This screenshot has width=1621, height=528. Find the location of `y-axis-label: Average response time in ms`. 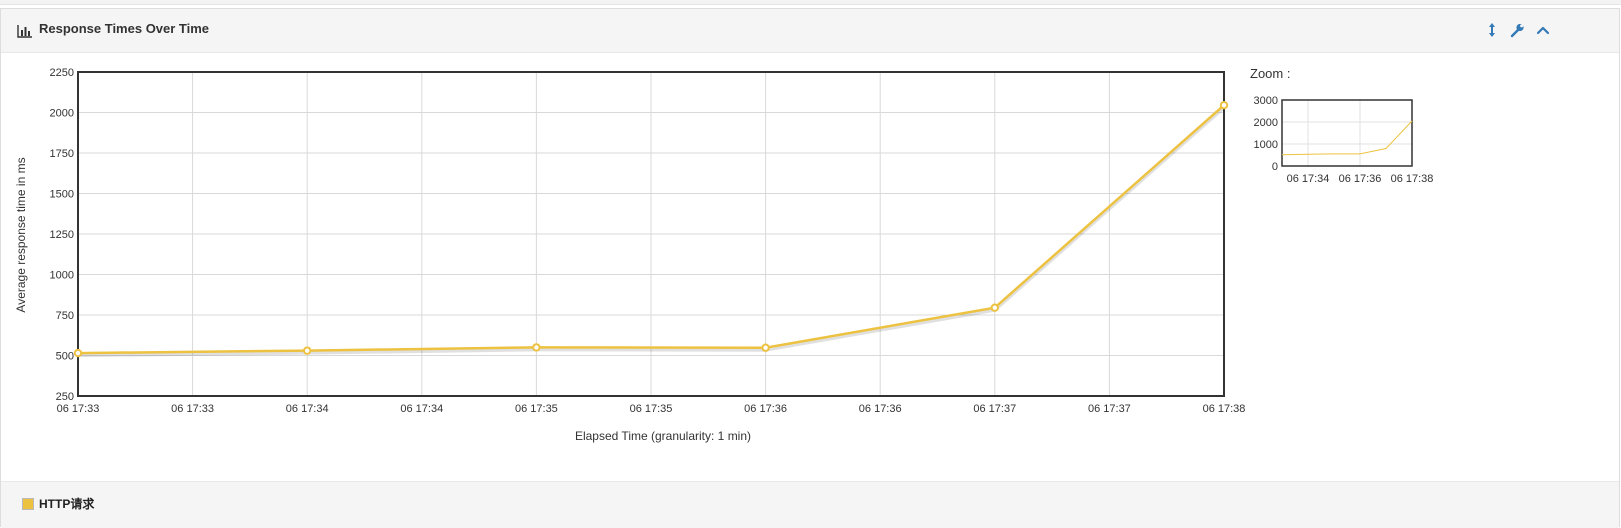

y-axis-label: Average response time in ms is located at coordinates (21, 234).